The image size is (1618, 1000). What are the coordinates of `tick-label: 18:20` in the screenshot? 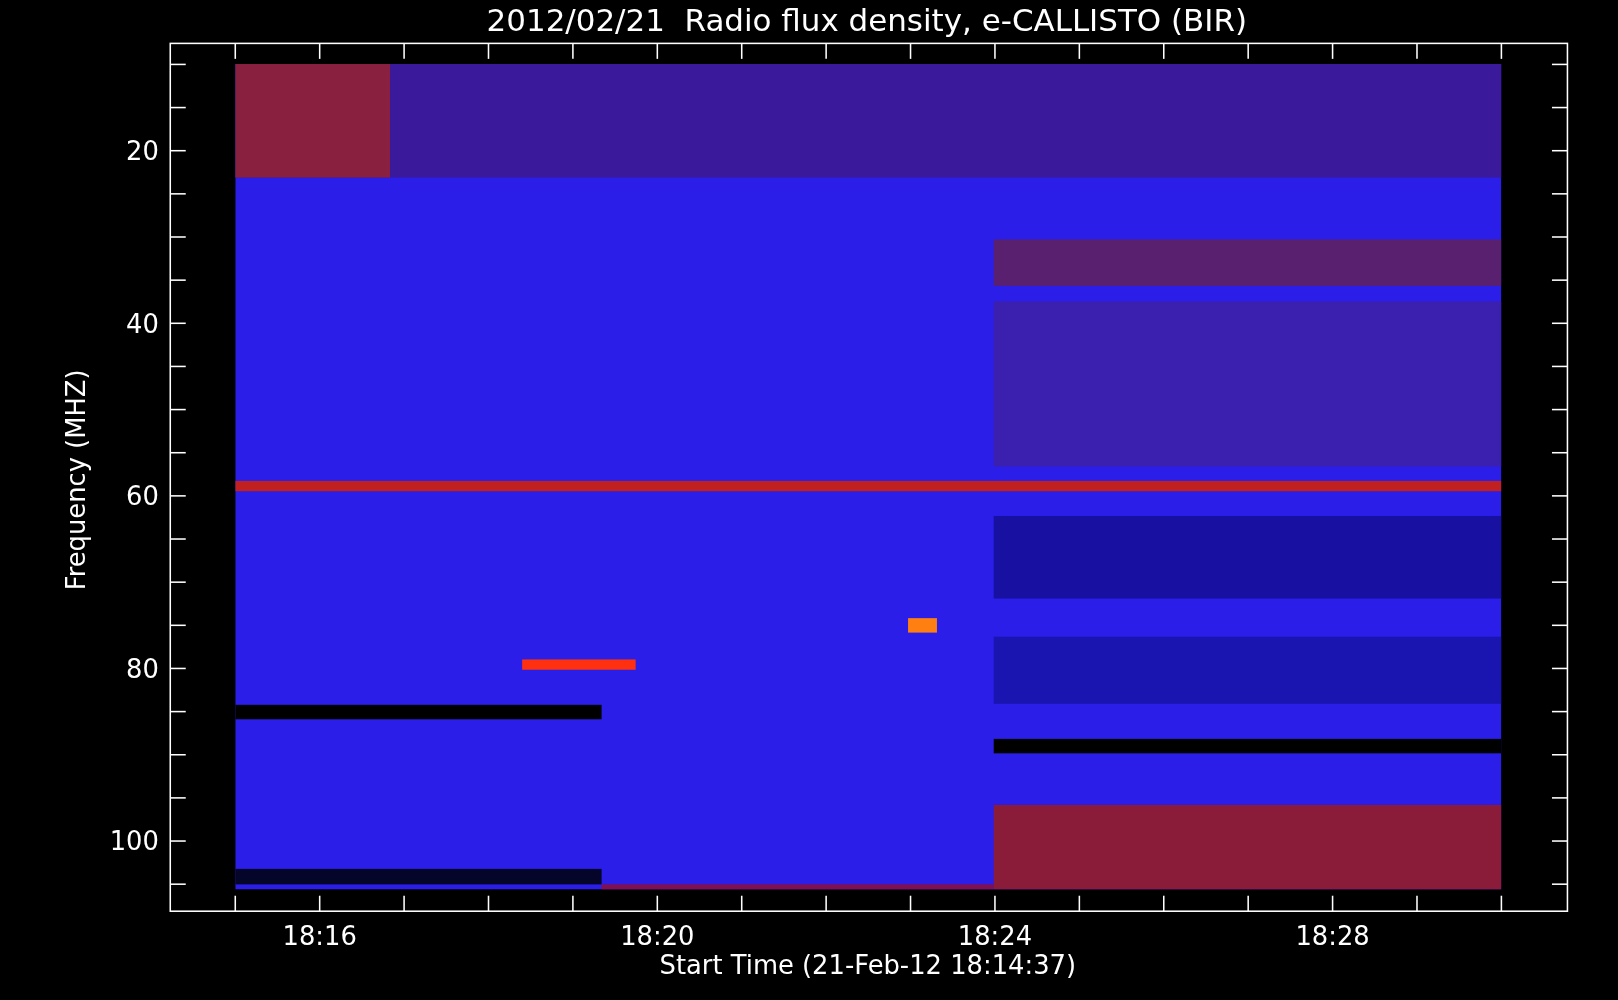 It's located at (657, 936).